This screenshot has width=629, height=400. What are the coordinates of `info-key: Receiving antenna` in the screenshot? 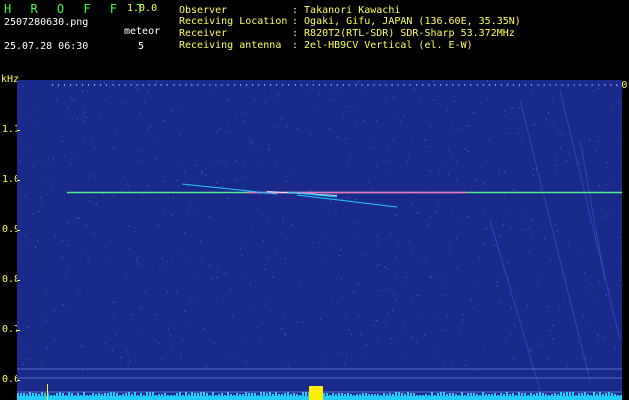 It's located at (230, 45).